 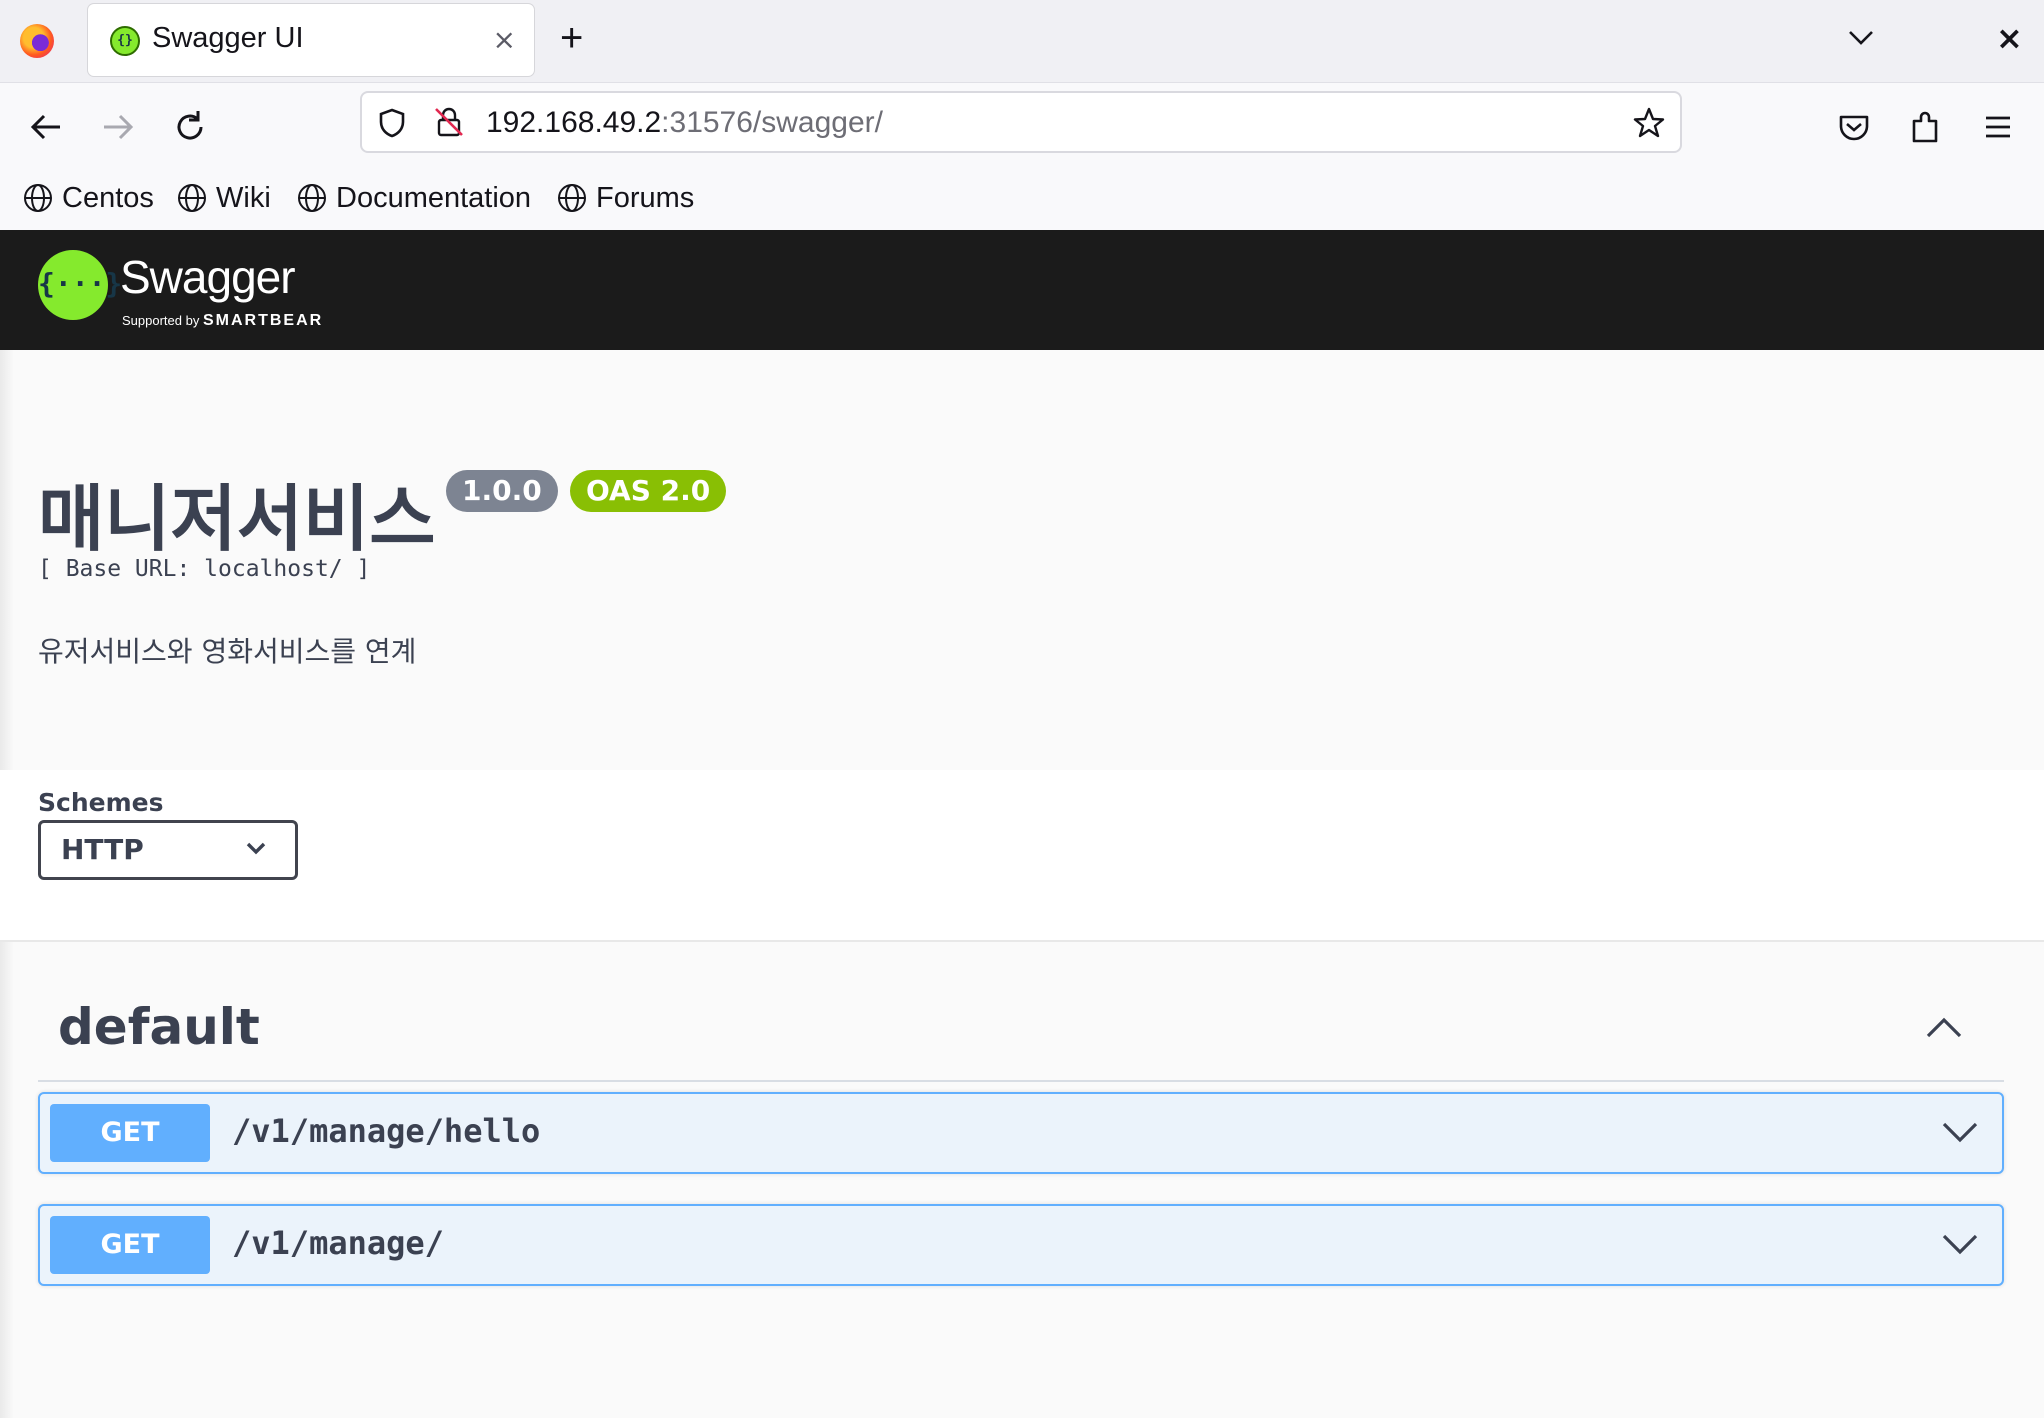 I want to click on bookmark-documentation: Documentation, so click(x=413, y=198).